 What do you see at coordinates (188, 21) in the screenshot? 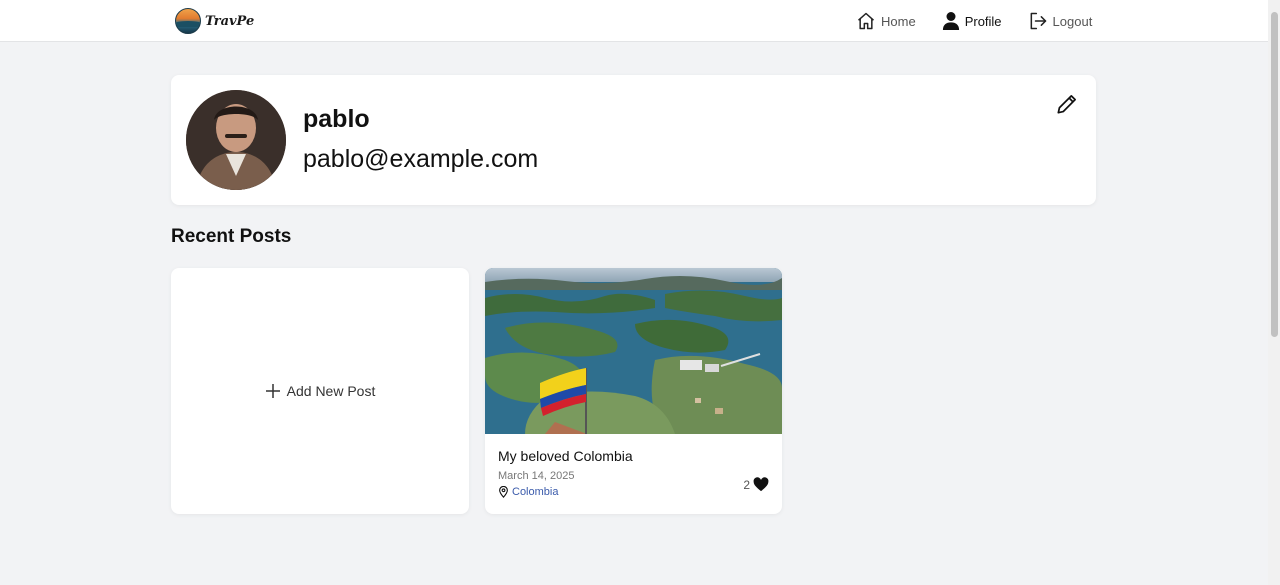
I see `logo-badge-icon` at bounding box center [188, 21].